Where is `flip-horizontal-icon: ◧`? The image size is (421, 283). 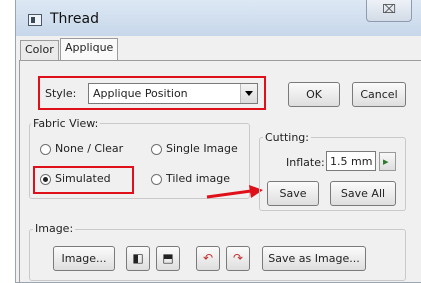
flip-horizontal-icon: ◧ is located at coordinates (138, 258).